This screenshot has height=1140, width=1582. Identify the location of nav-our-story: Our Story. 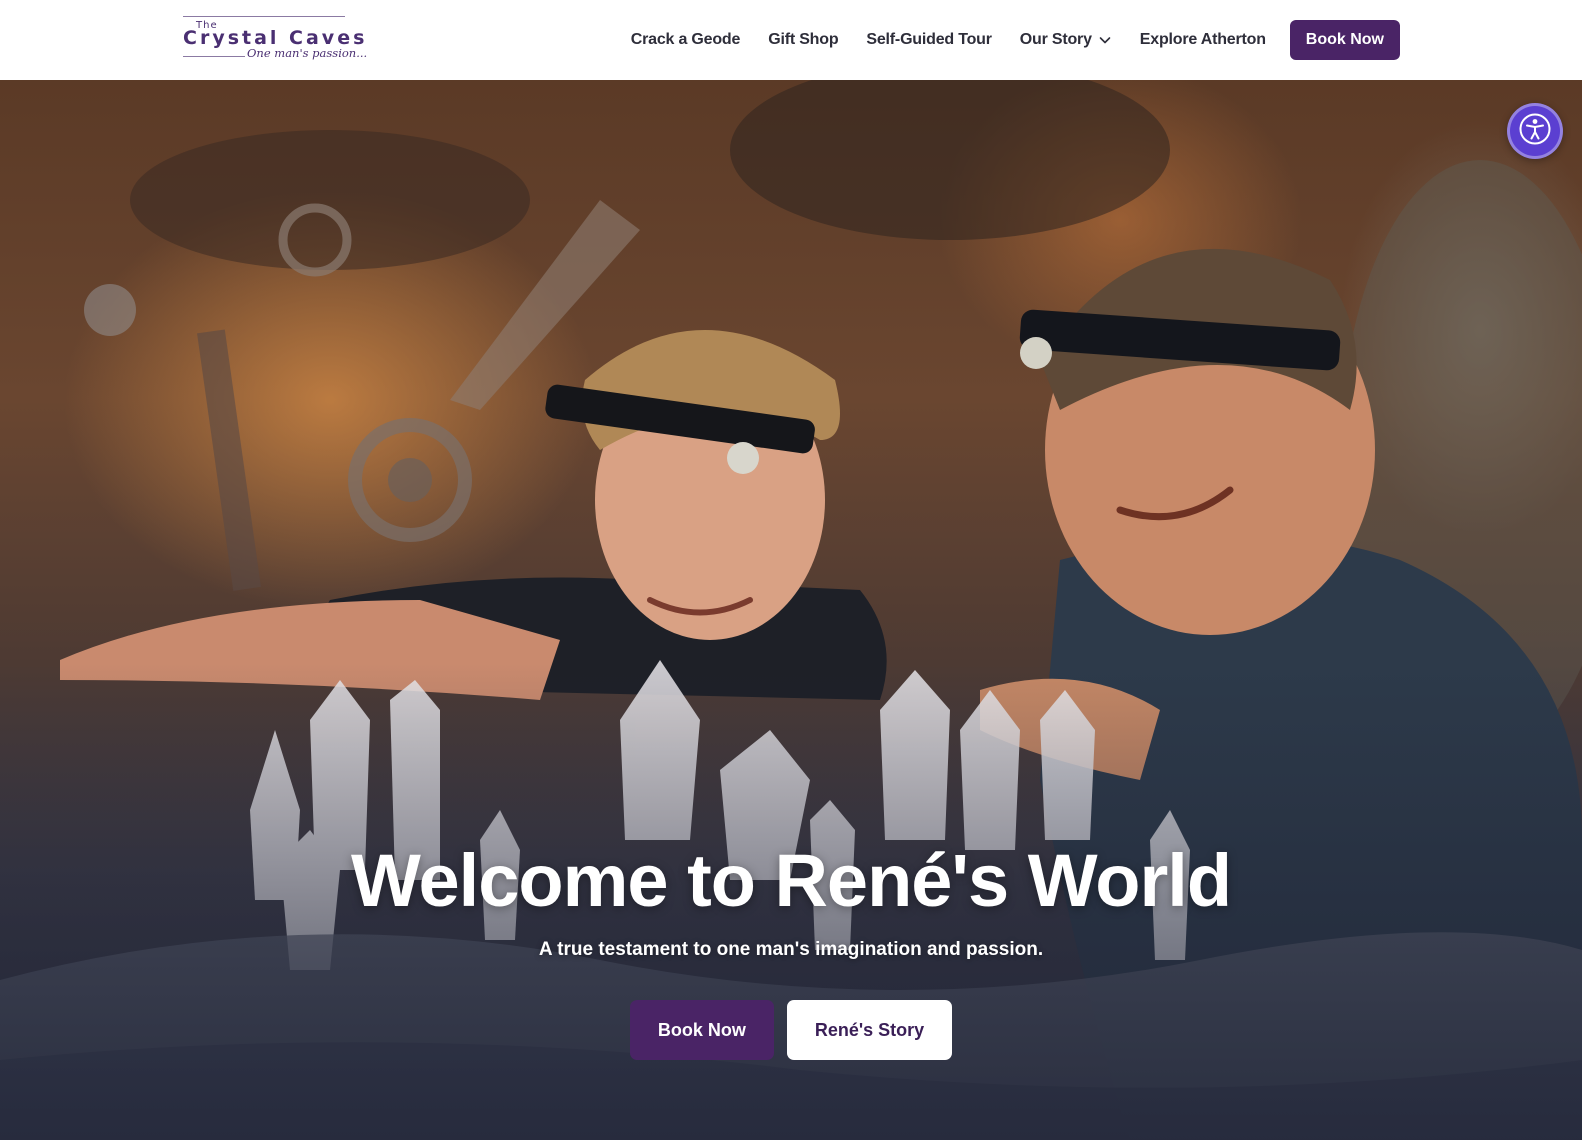
(1066, 40).